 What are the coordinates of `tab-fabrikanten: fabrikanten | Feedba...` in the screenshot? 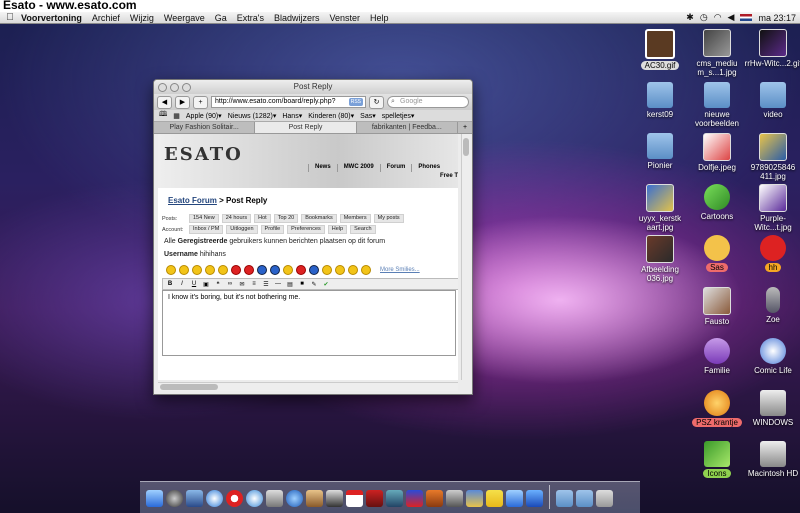 It's located at (407, 127).